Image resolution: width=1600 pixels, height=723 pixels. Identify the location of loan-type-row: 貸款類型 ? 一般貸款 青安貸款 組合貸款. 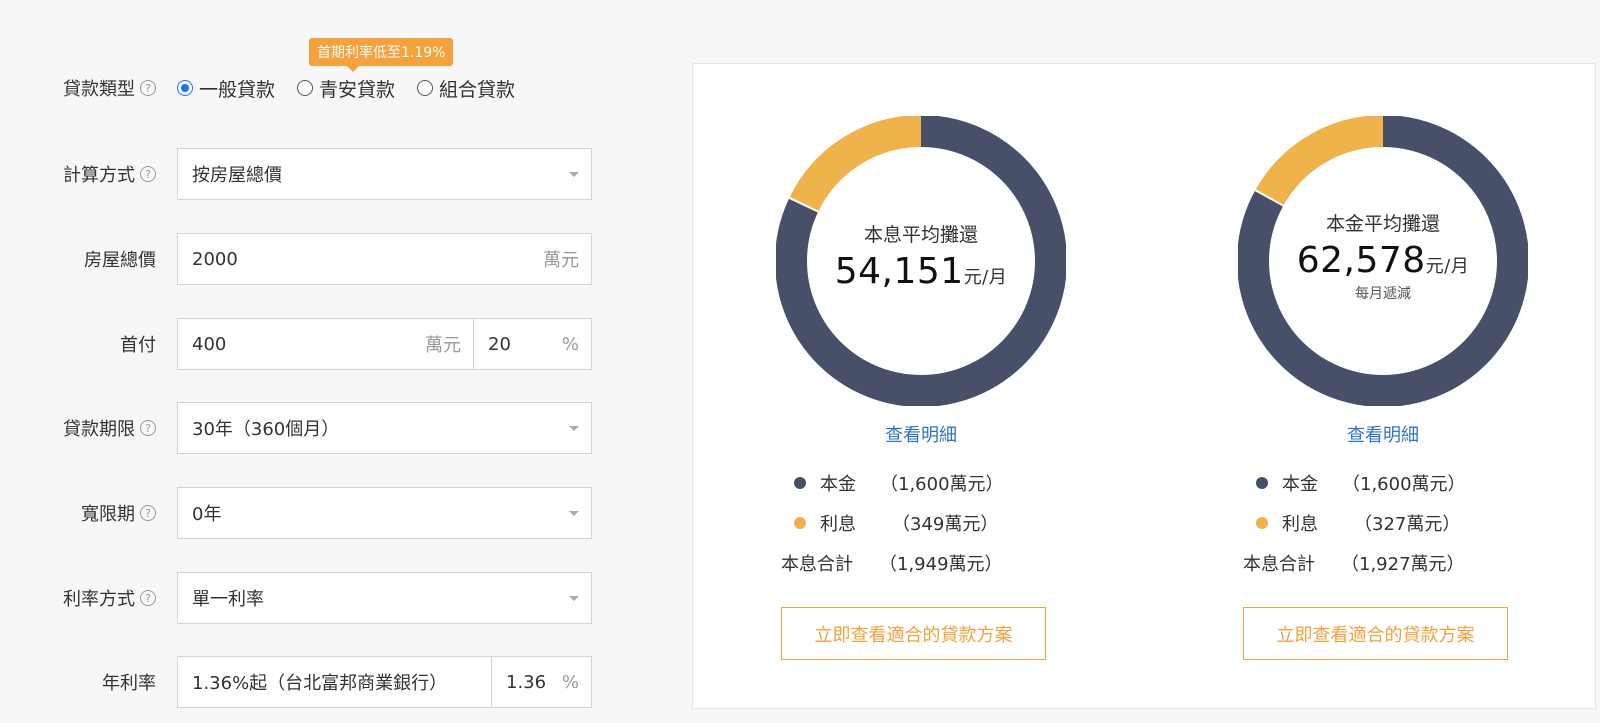
(268, 88).